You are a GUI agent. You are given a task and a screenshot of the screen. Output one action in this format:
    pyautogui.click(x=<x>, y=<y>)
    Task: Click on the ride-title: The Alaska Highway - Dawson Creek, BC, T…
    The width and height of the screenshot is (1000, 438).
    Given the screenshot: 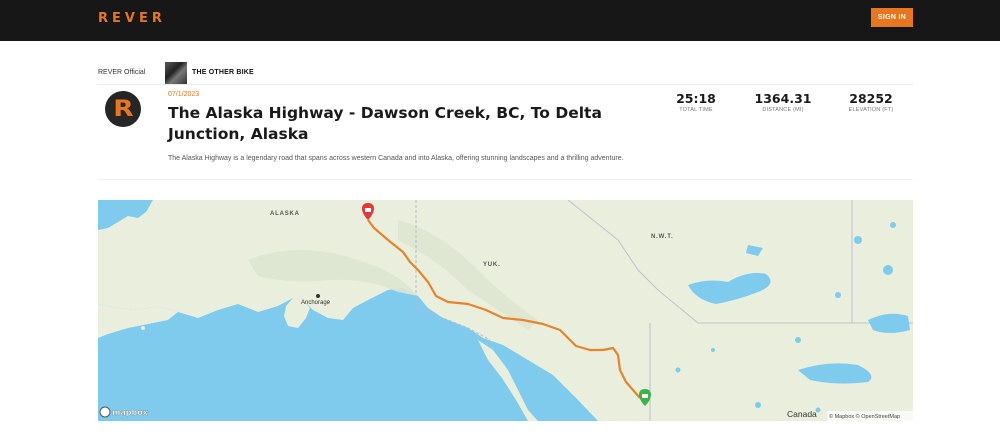 What is the action you would take?
    pyautogui.click(x=385, y=123)
    